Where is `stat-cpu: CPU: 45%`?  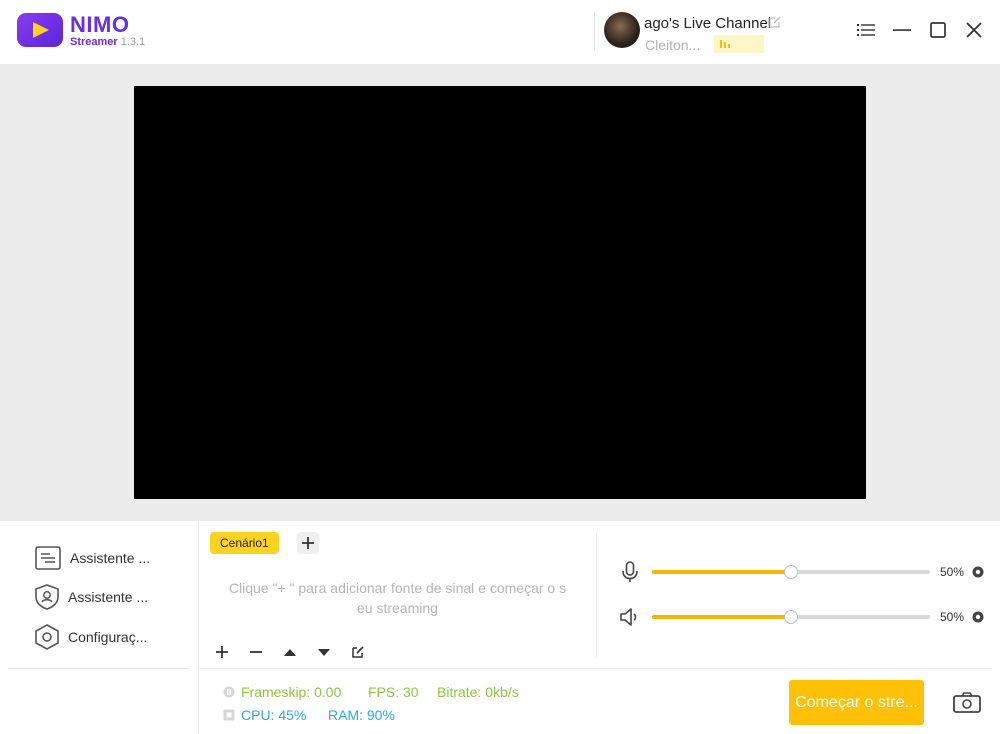 stat-cpu: CPU: 45% is located at coordinates (273, 715).